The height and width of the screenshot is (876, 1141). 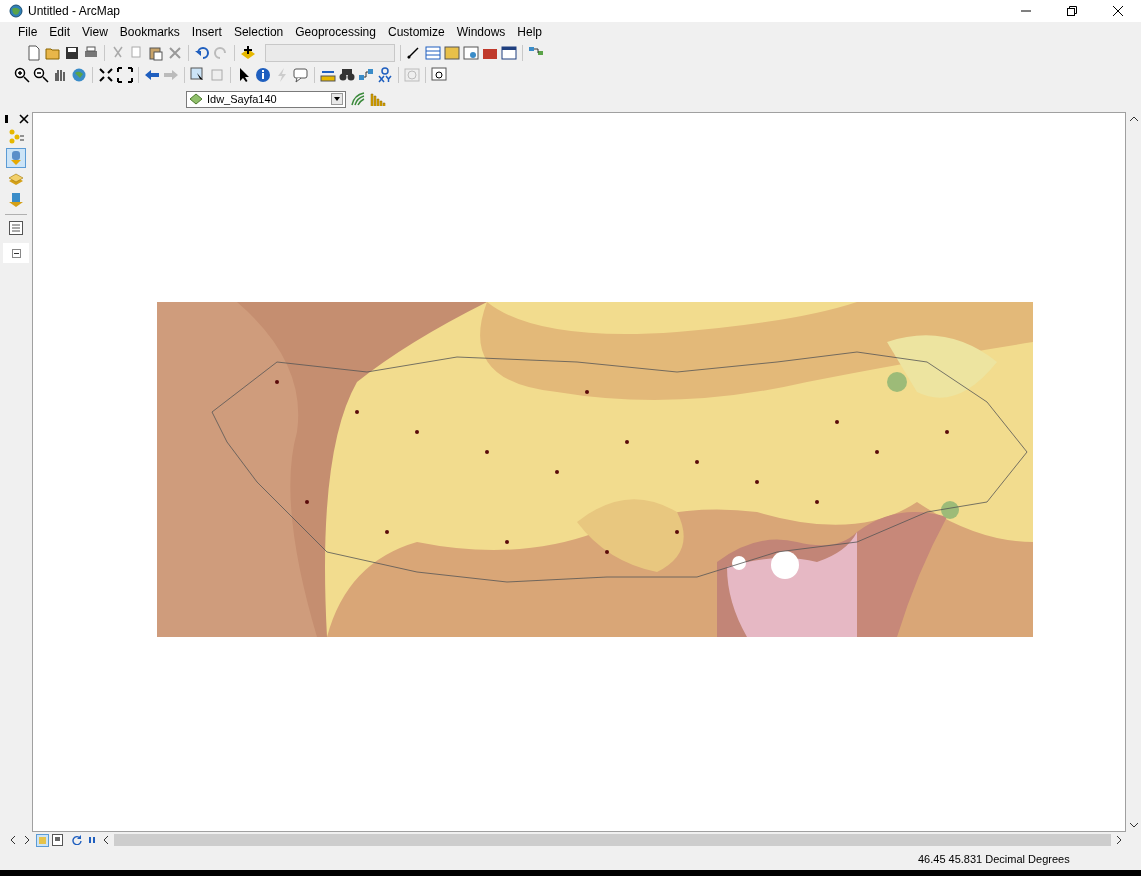 I want to click on catalog-icon, so click(x=452, y=53).